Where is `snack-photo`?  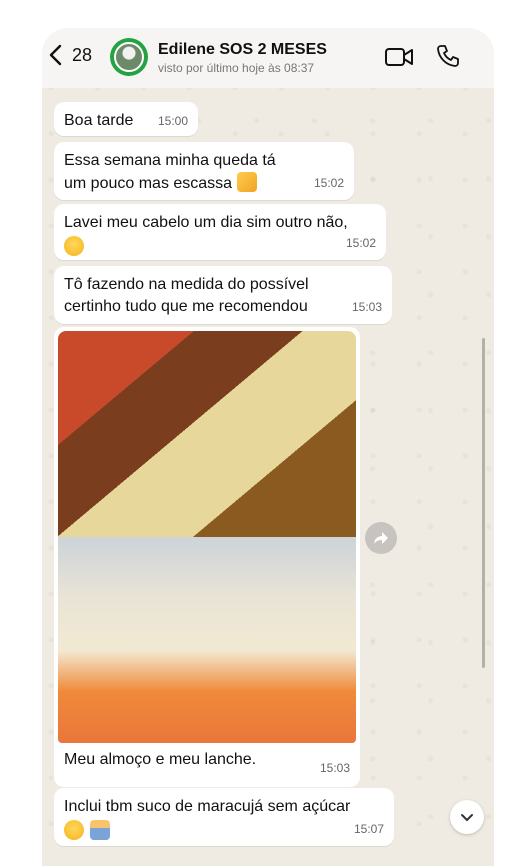
snack-photo is located at coordinates (207, 640).